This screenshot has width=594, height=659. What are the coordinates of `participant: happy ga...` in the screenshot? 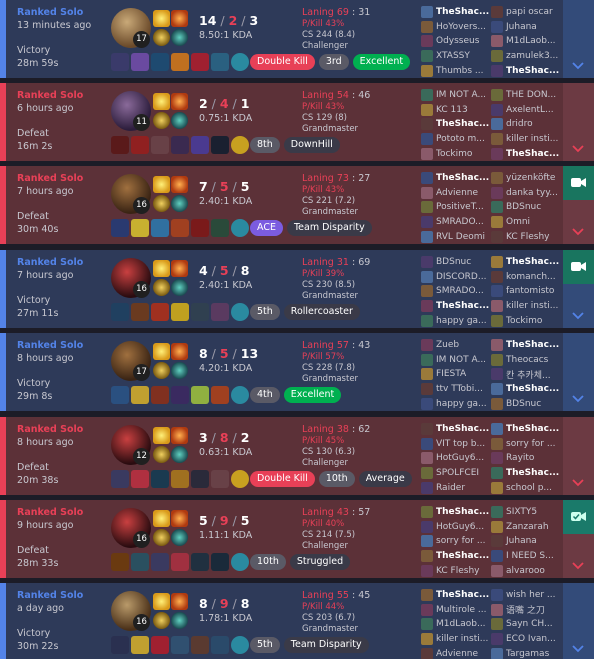 It's located at (456, 320).